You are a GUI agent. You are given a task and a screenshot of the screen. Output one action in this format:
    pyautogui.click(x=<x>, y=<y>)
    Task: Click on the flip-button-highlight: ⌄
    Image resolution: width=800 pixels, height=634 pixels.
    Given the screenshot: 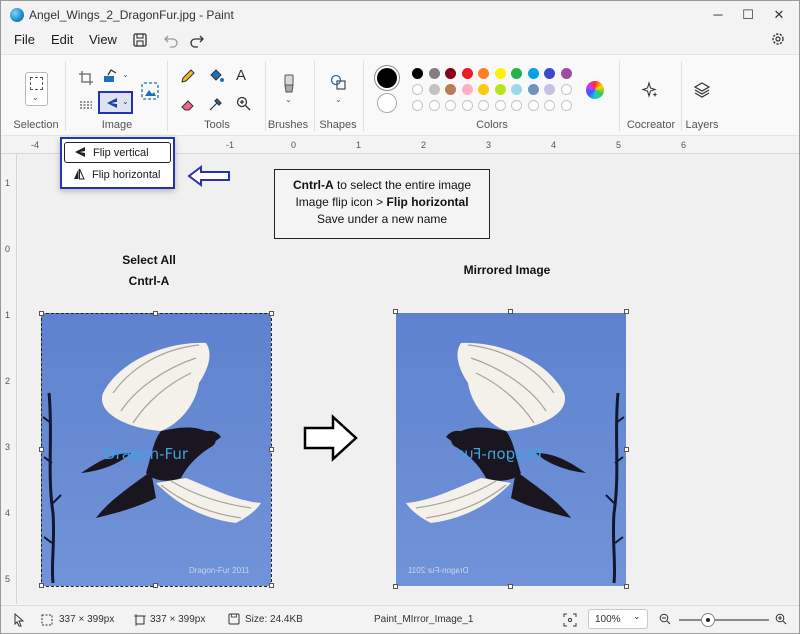 What is the action you would take?
    pyautogui.click(x=115, y=102)
    